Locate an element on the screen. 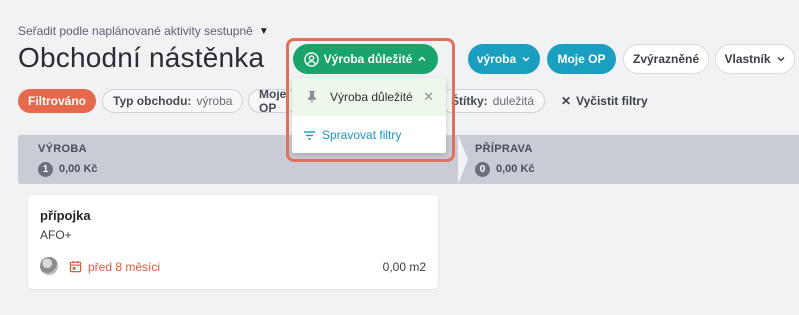  zvyraznene-label: Zvýrazněné is located at coordinates (666, 59).